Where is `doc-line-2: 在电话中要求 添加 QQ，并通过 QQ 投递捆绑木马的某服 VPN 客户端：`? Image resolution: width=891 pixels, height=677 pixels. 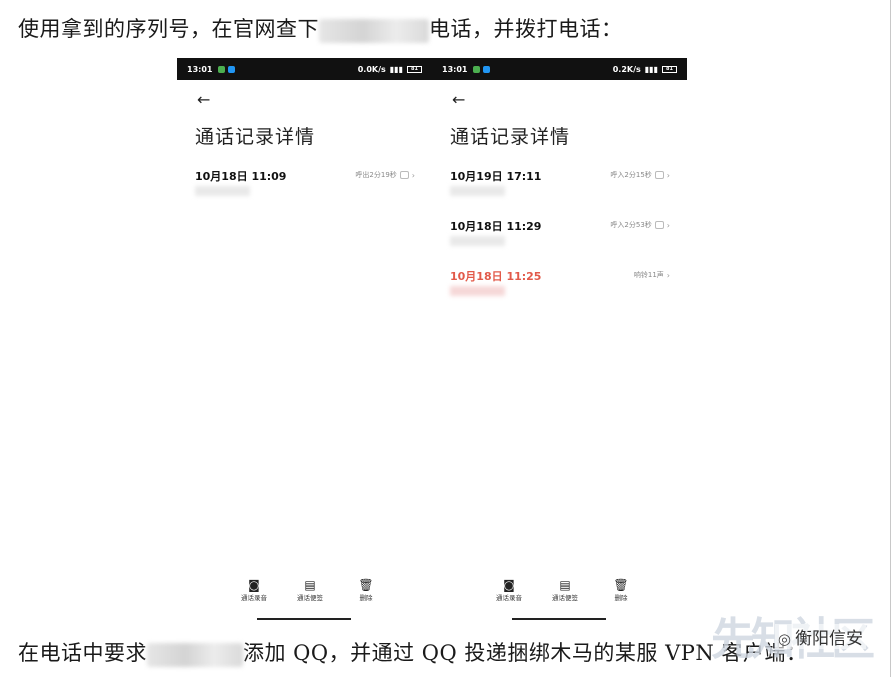 doc-line-2: 在电话中要求 添加 QQ，并通过 QQ 投递捆绑木马的某服 VPN 客户端： is located at coordinates (412, 652).